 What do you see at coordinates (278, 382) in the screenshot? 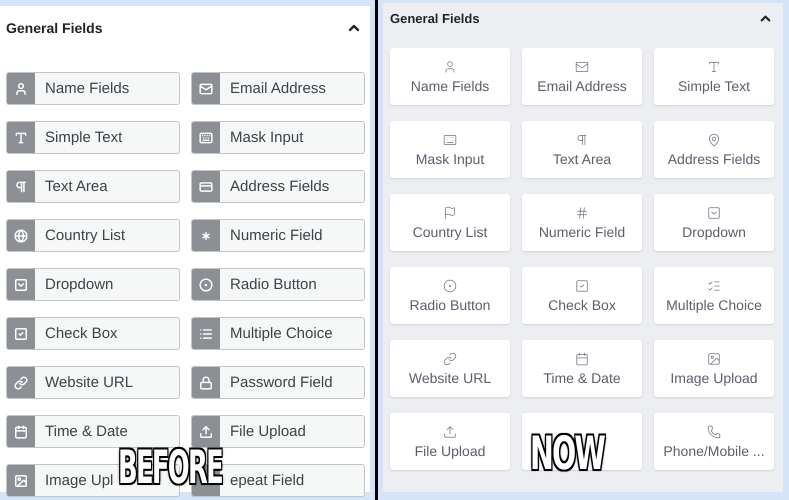
I see `field-button: Password Field` at bounding box center [278, 382].